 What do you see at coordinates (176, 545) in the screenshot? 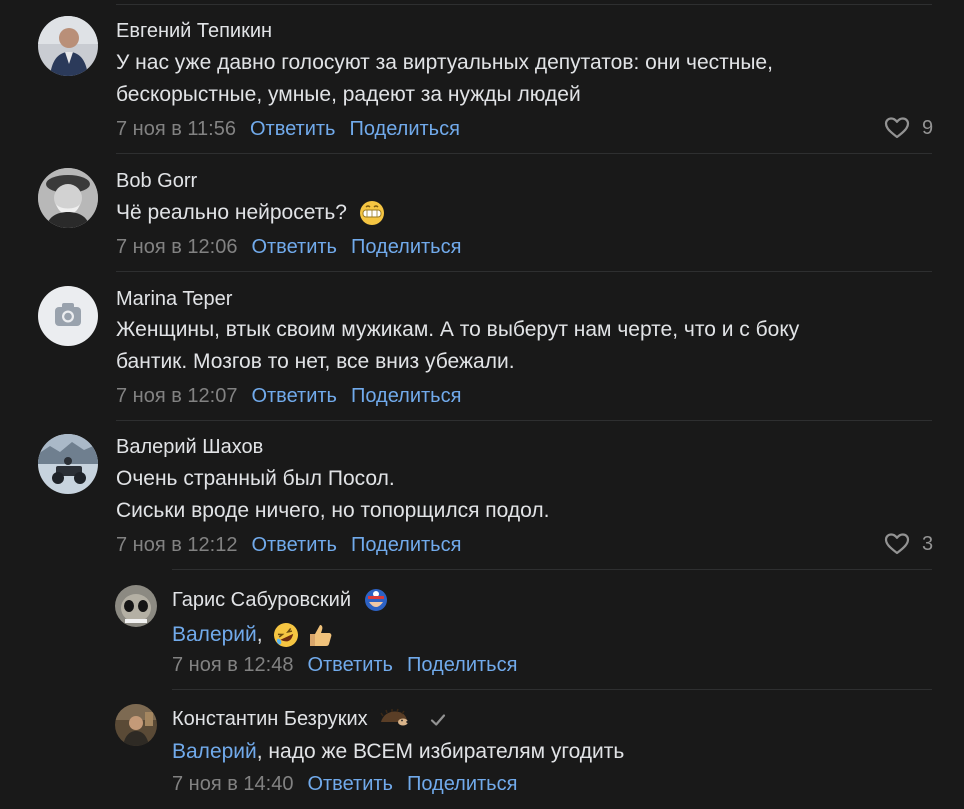
I see `comment-date: 7 ноя в 12:12` at bounding box center [176, 545].